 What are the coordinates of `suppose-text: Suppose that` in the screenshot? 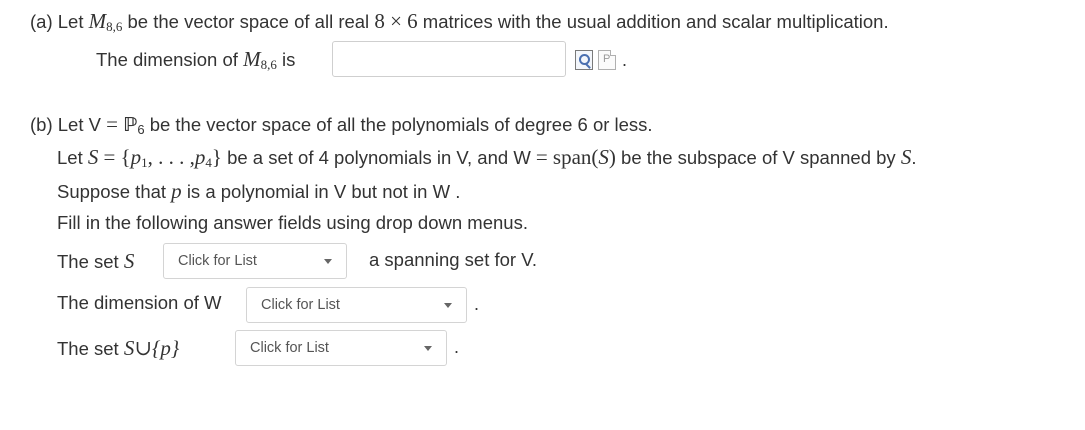 It's located at (112, 191).